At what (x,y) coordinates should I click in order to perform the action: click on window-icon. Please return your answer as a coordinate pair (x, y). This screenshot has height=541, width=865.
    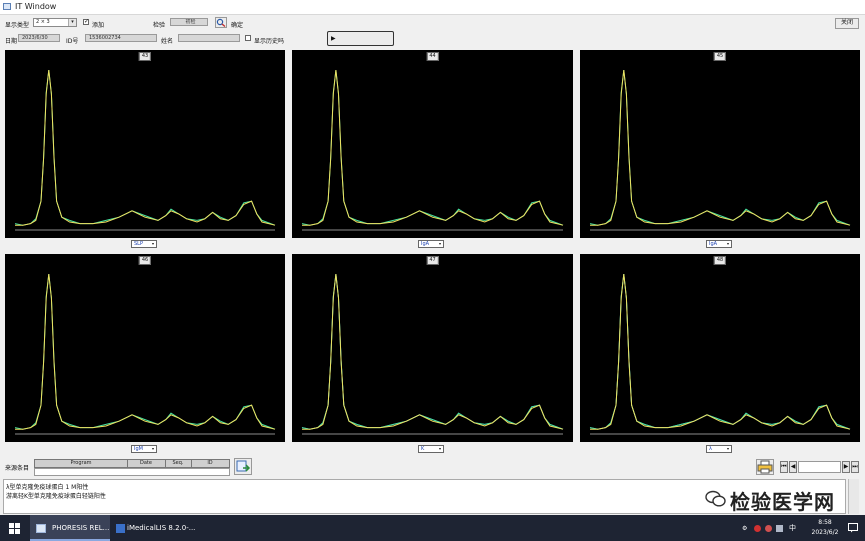
    Looking at the image, I should click on (7, 6).